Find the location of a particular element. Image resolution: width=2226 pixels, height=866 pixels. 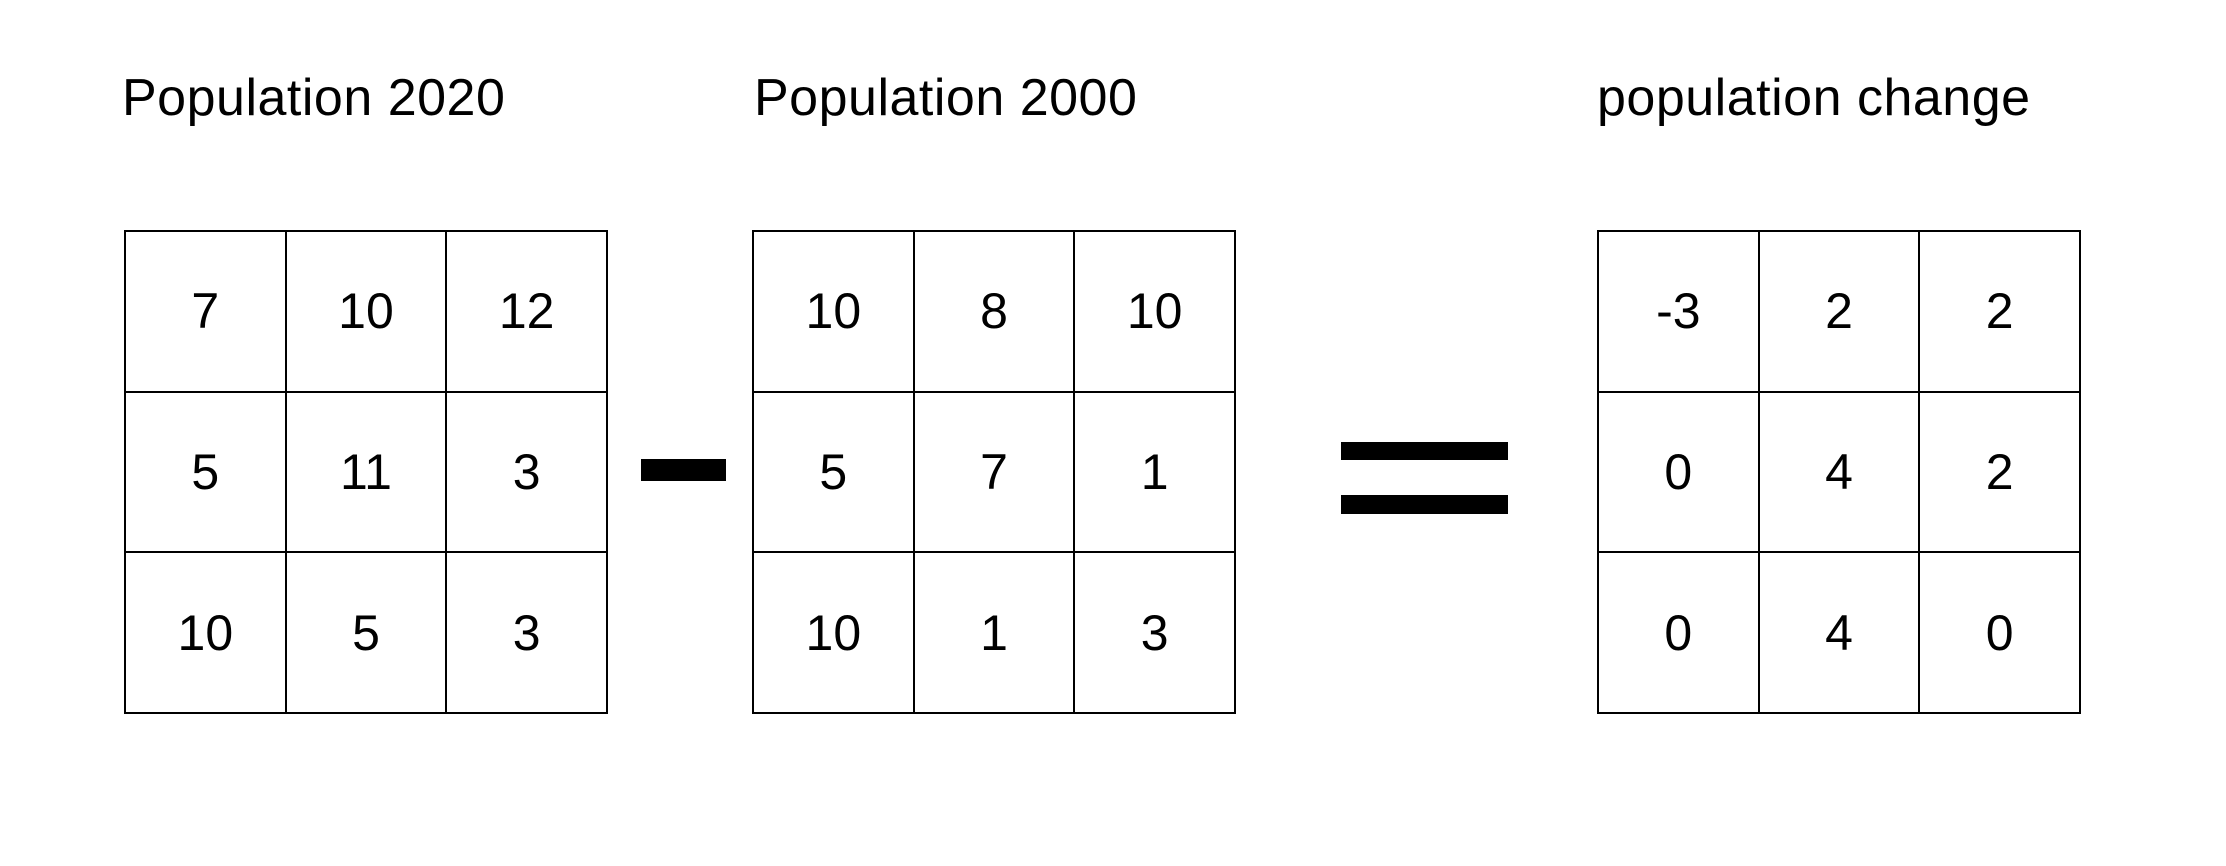

matrix-population-change: -3 2 2 0 4 2 0 4 0 is located at coordinates (1839, 472).